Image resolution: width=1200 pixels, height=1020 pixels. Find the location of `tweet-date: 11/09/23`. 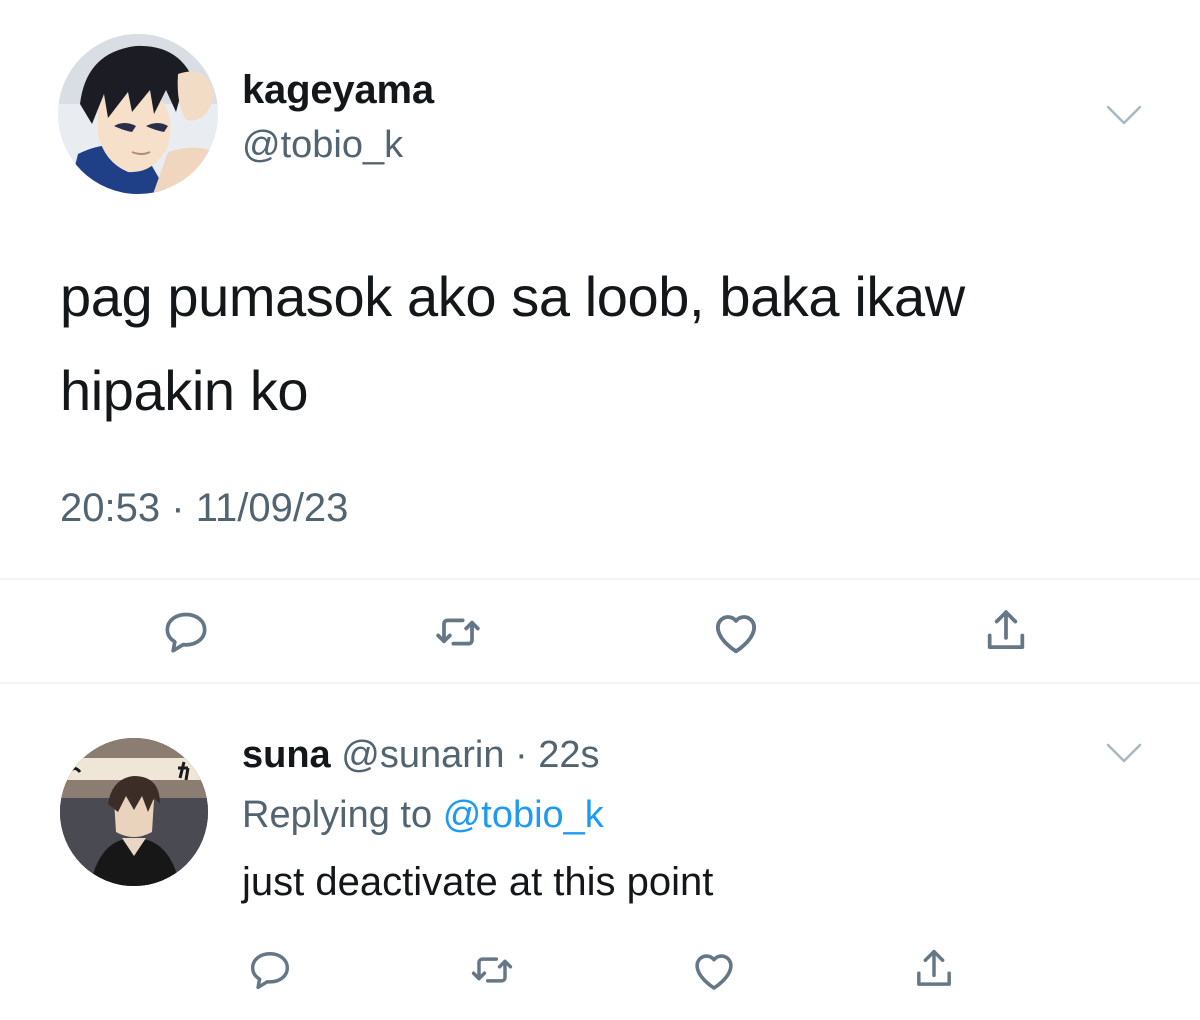

tweet-date: 11/09/23 is located at coordinates (272, 508).